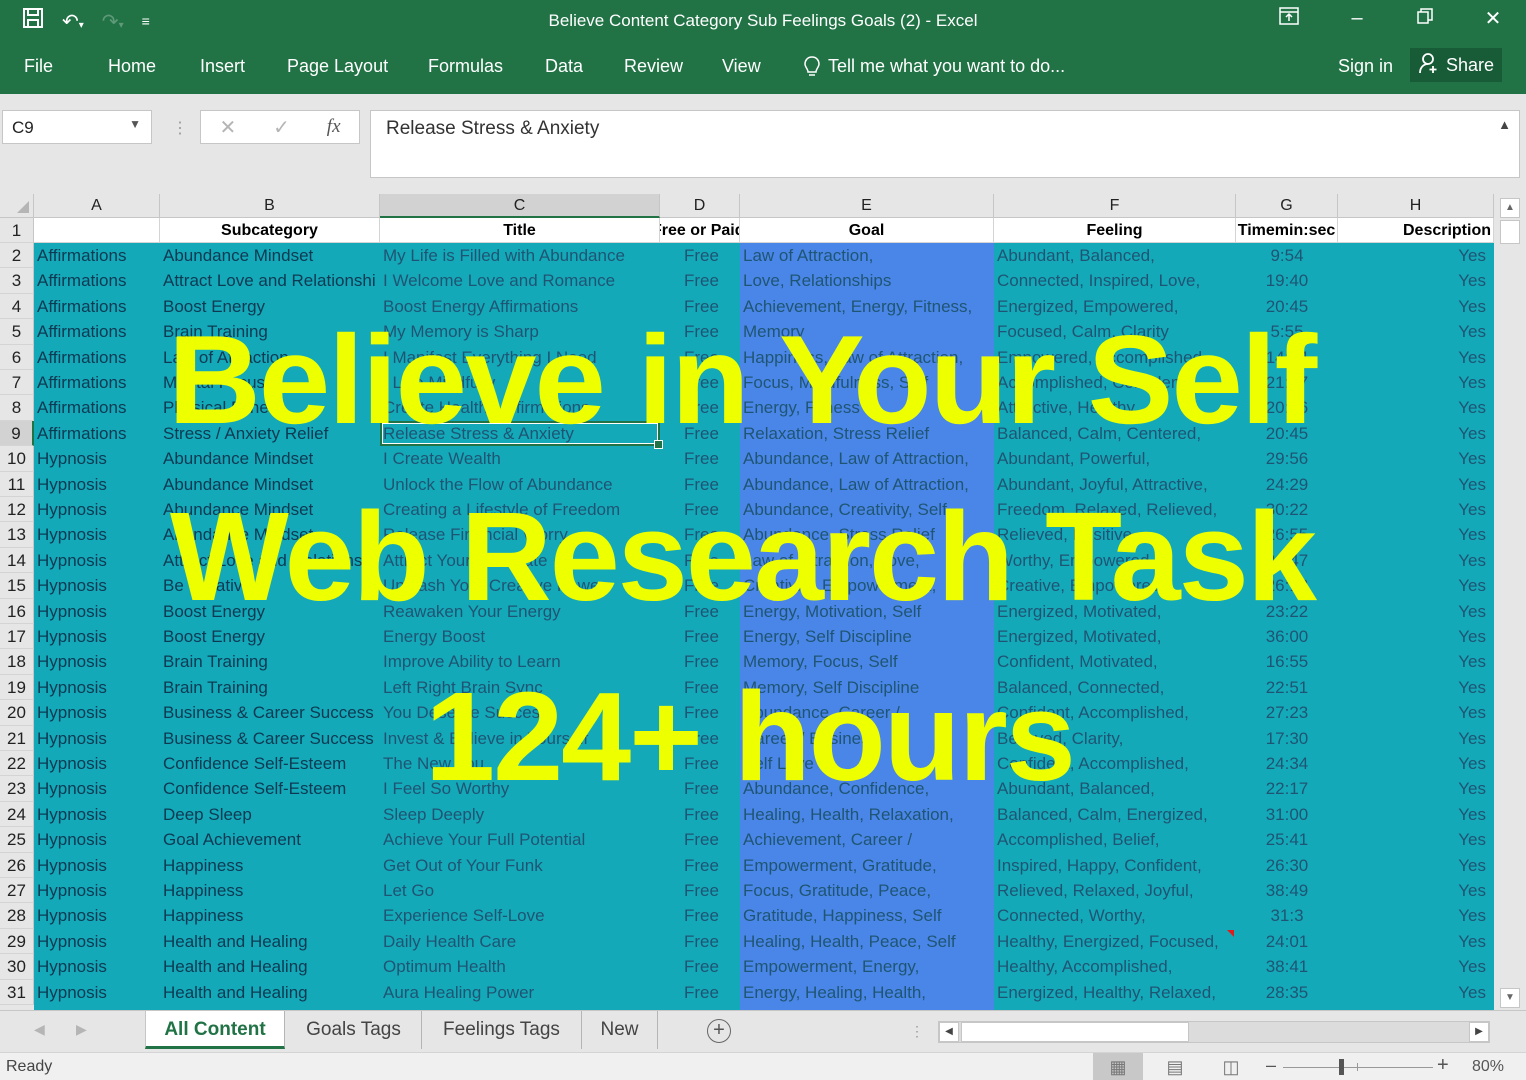 The height and width of the screenshot is (1080, 1526). What do you see at coordinates (520, 331) in the screenshot?
I see `cell-c: My Memory is Sharp` at bounding box center [520, 331].